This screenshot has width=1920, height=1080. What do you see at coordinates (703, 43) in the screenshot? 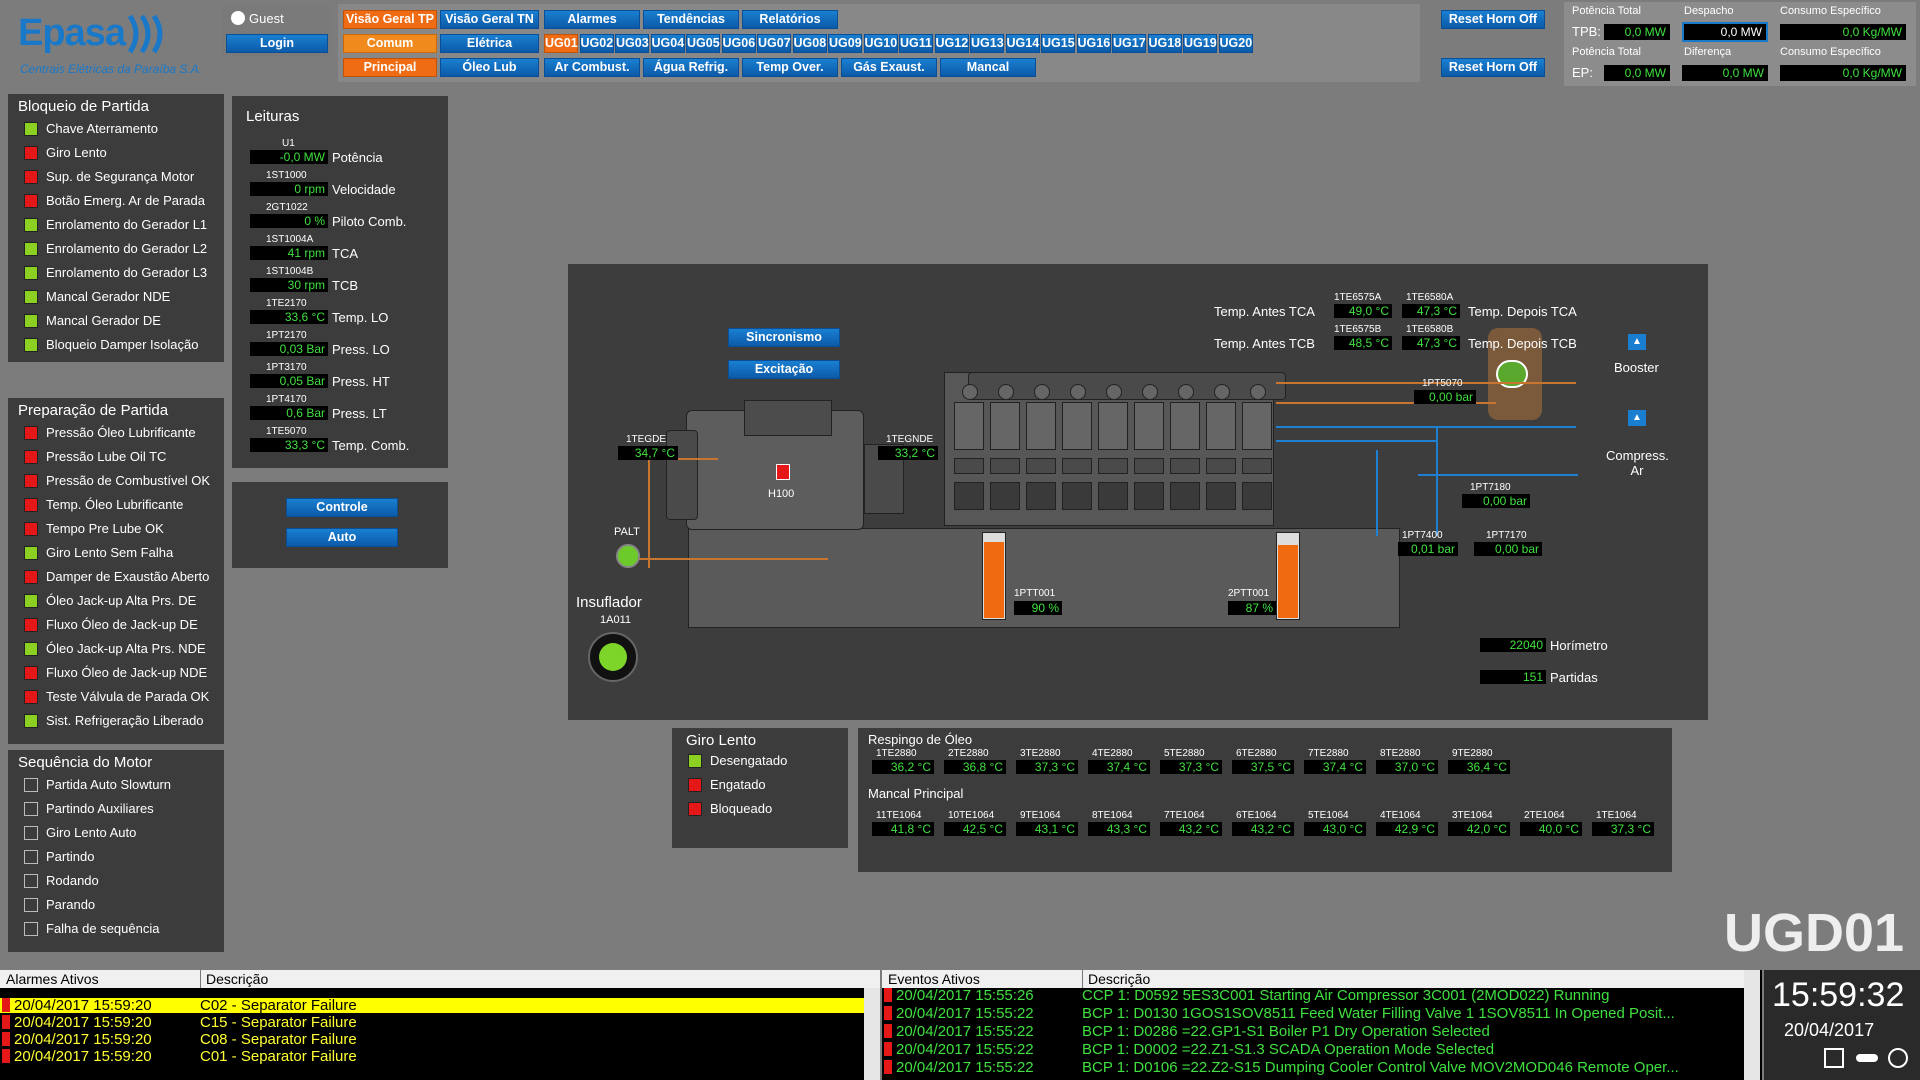
I see `ug-tab-ug05: UG05` at bounding box center [703, 43].